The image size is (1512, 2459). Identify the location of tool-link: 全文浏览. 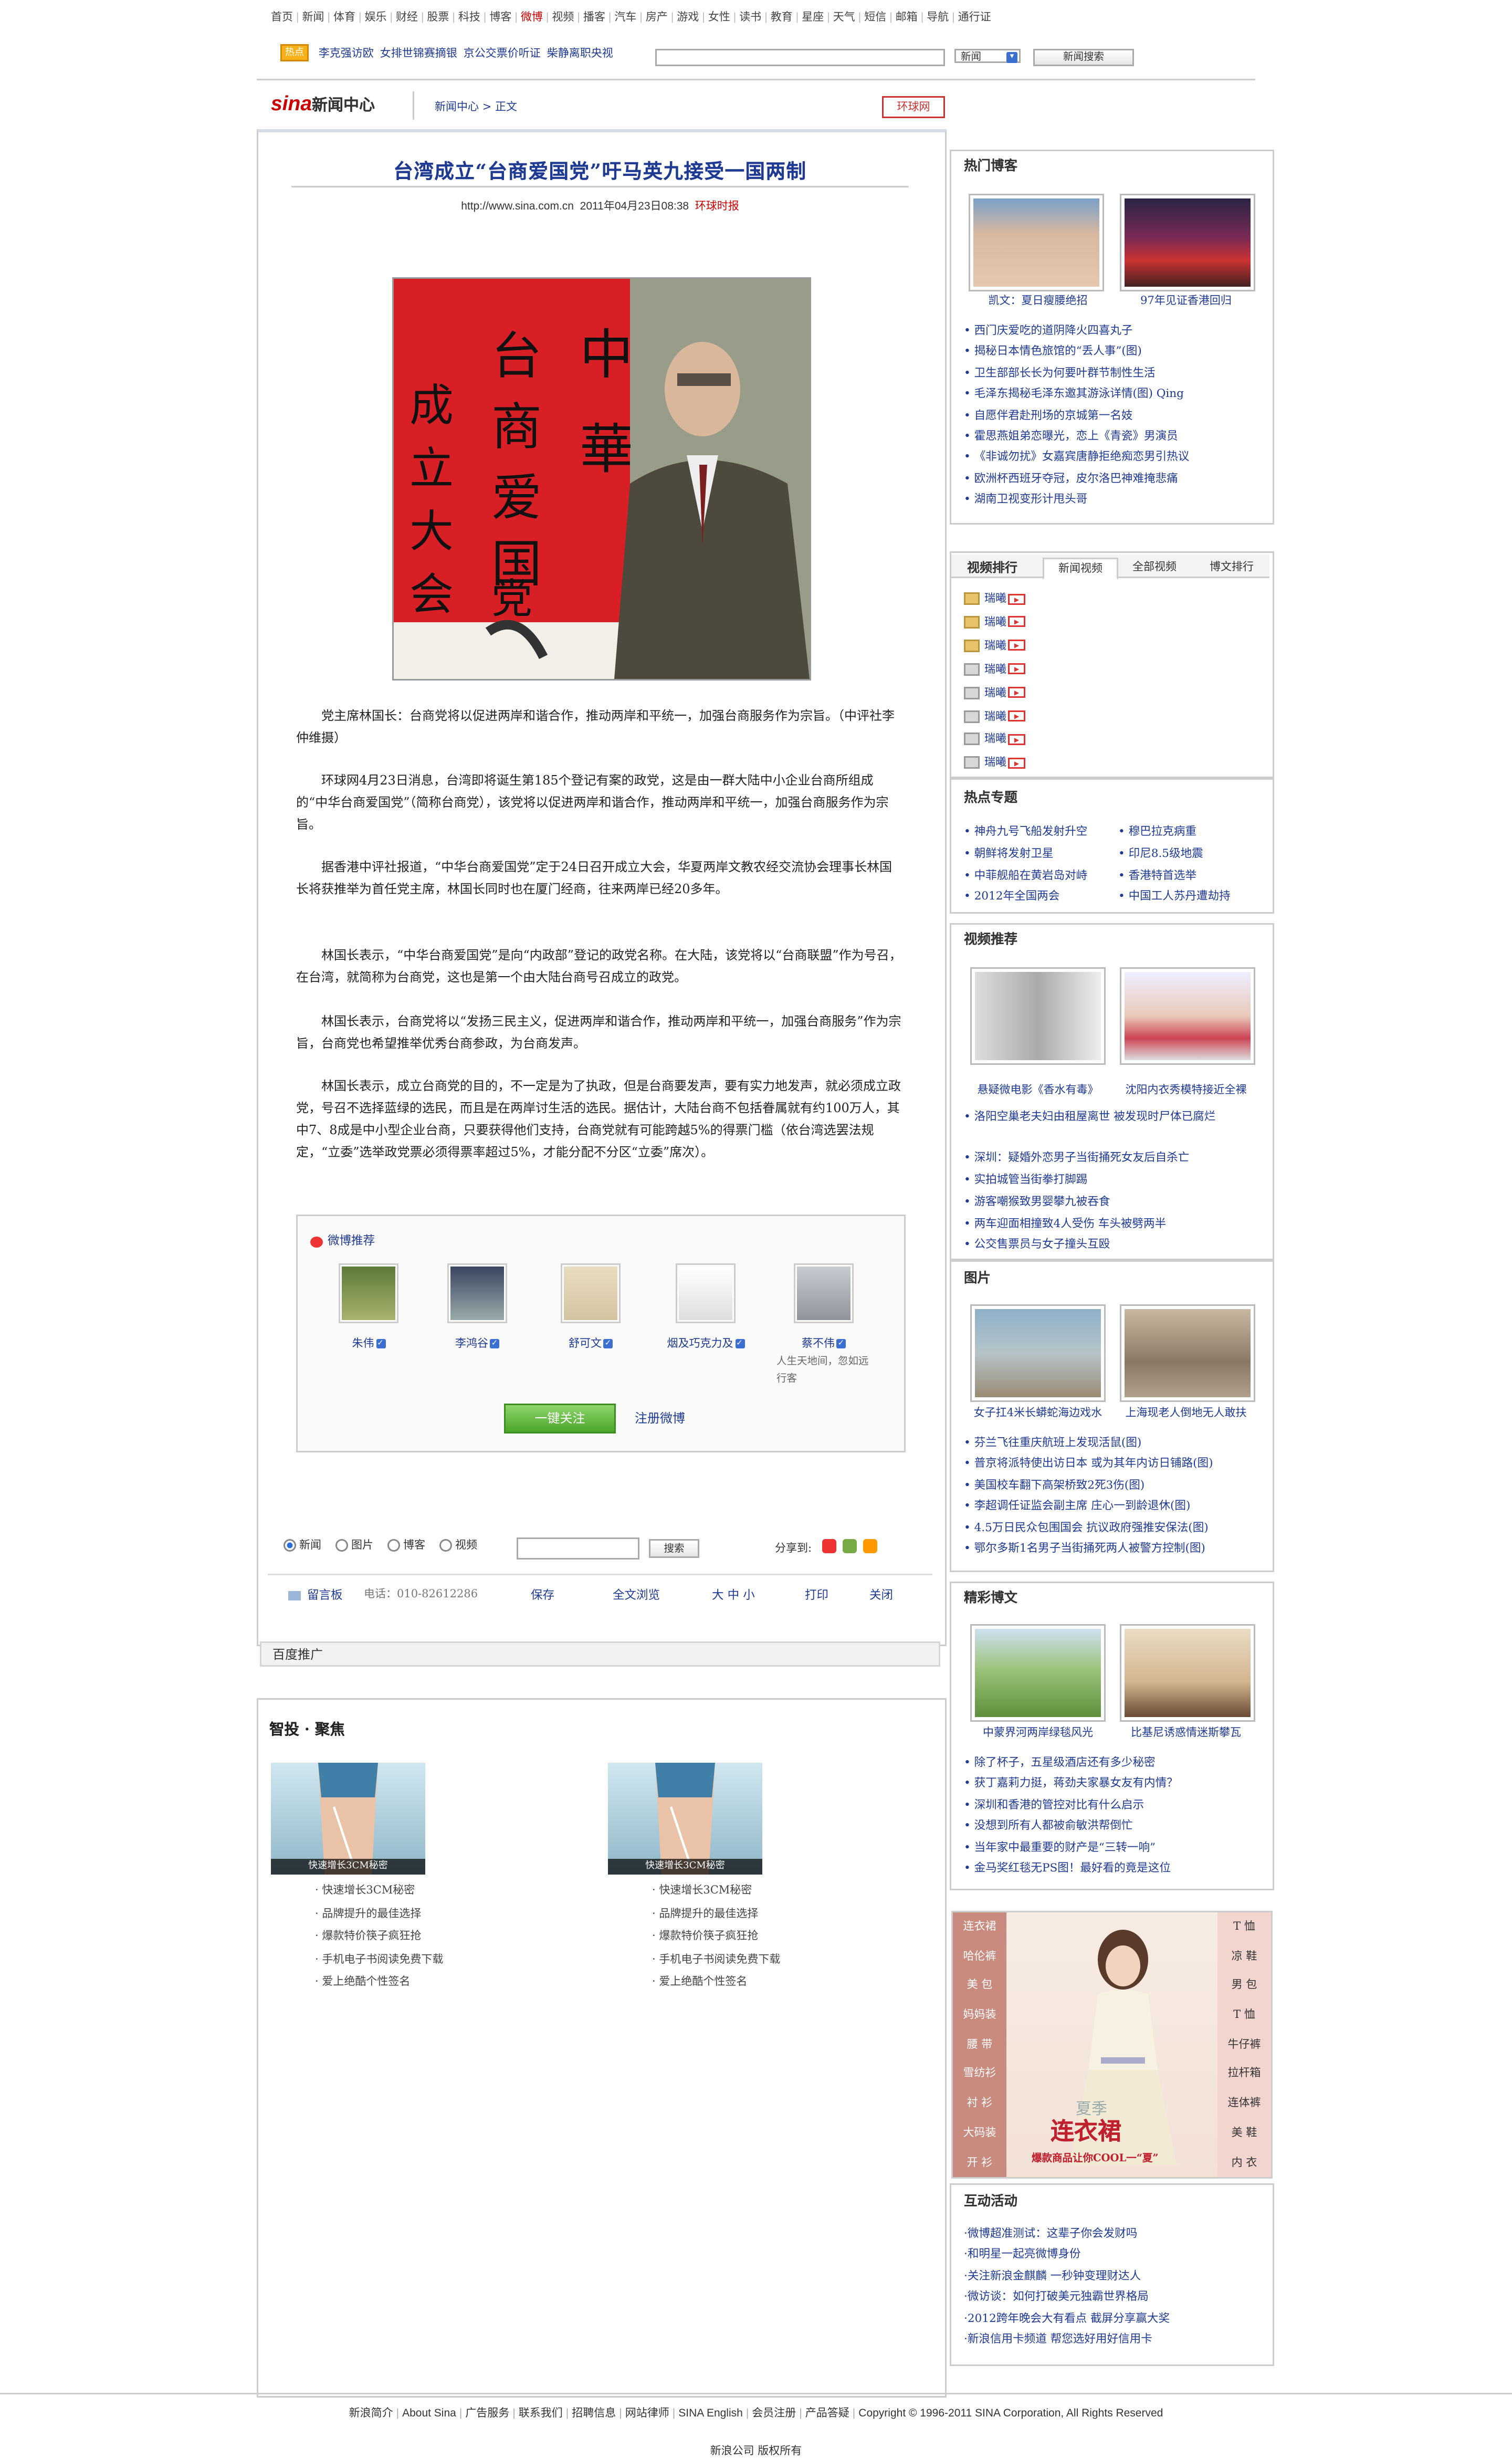
(636, 1595).